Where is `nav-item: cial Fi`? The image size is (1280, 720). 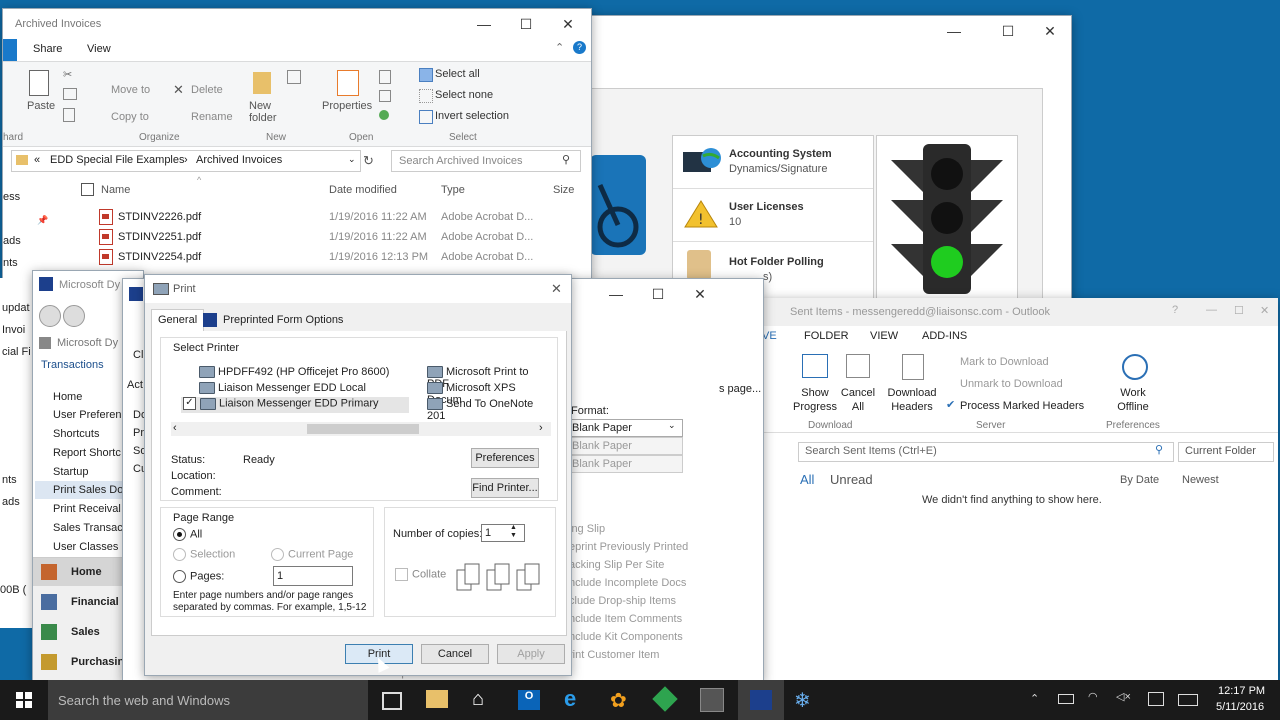 nav-item: cial Fi is located at coordinates (16, 352).